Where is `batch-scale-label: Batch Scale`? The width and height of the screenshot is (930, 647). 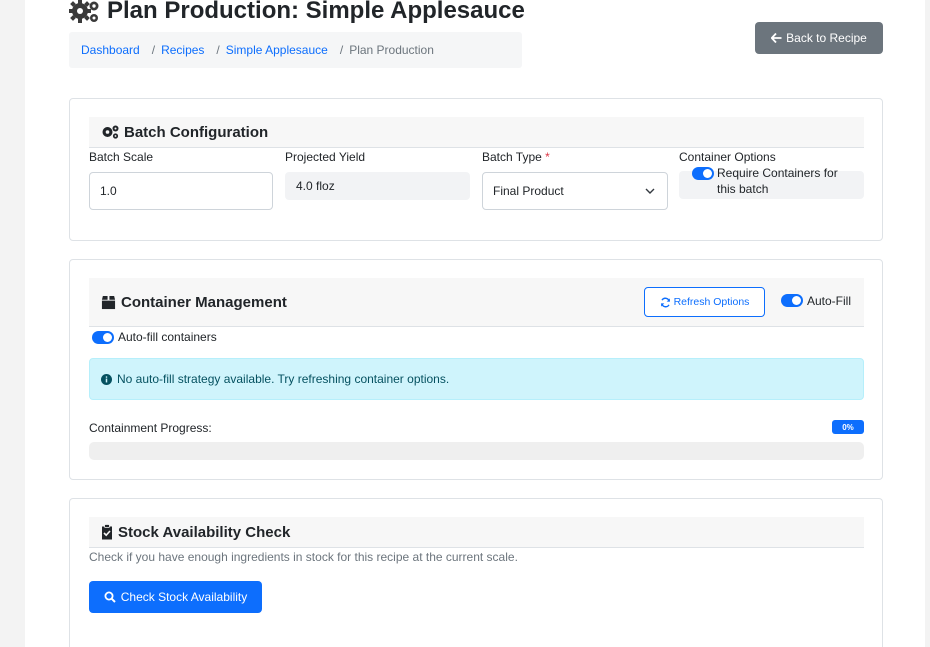
batch-scale-label: Batch Scale is located at coordinates (121, 157).